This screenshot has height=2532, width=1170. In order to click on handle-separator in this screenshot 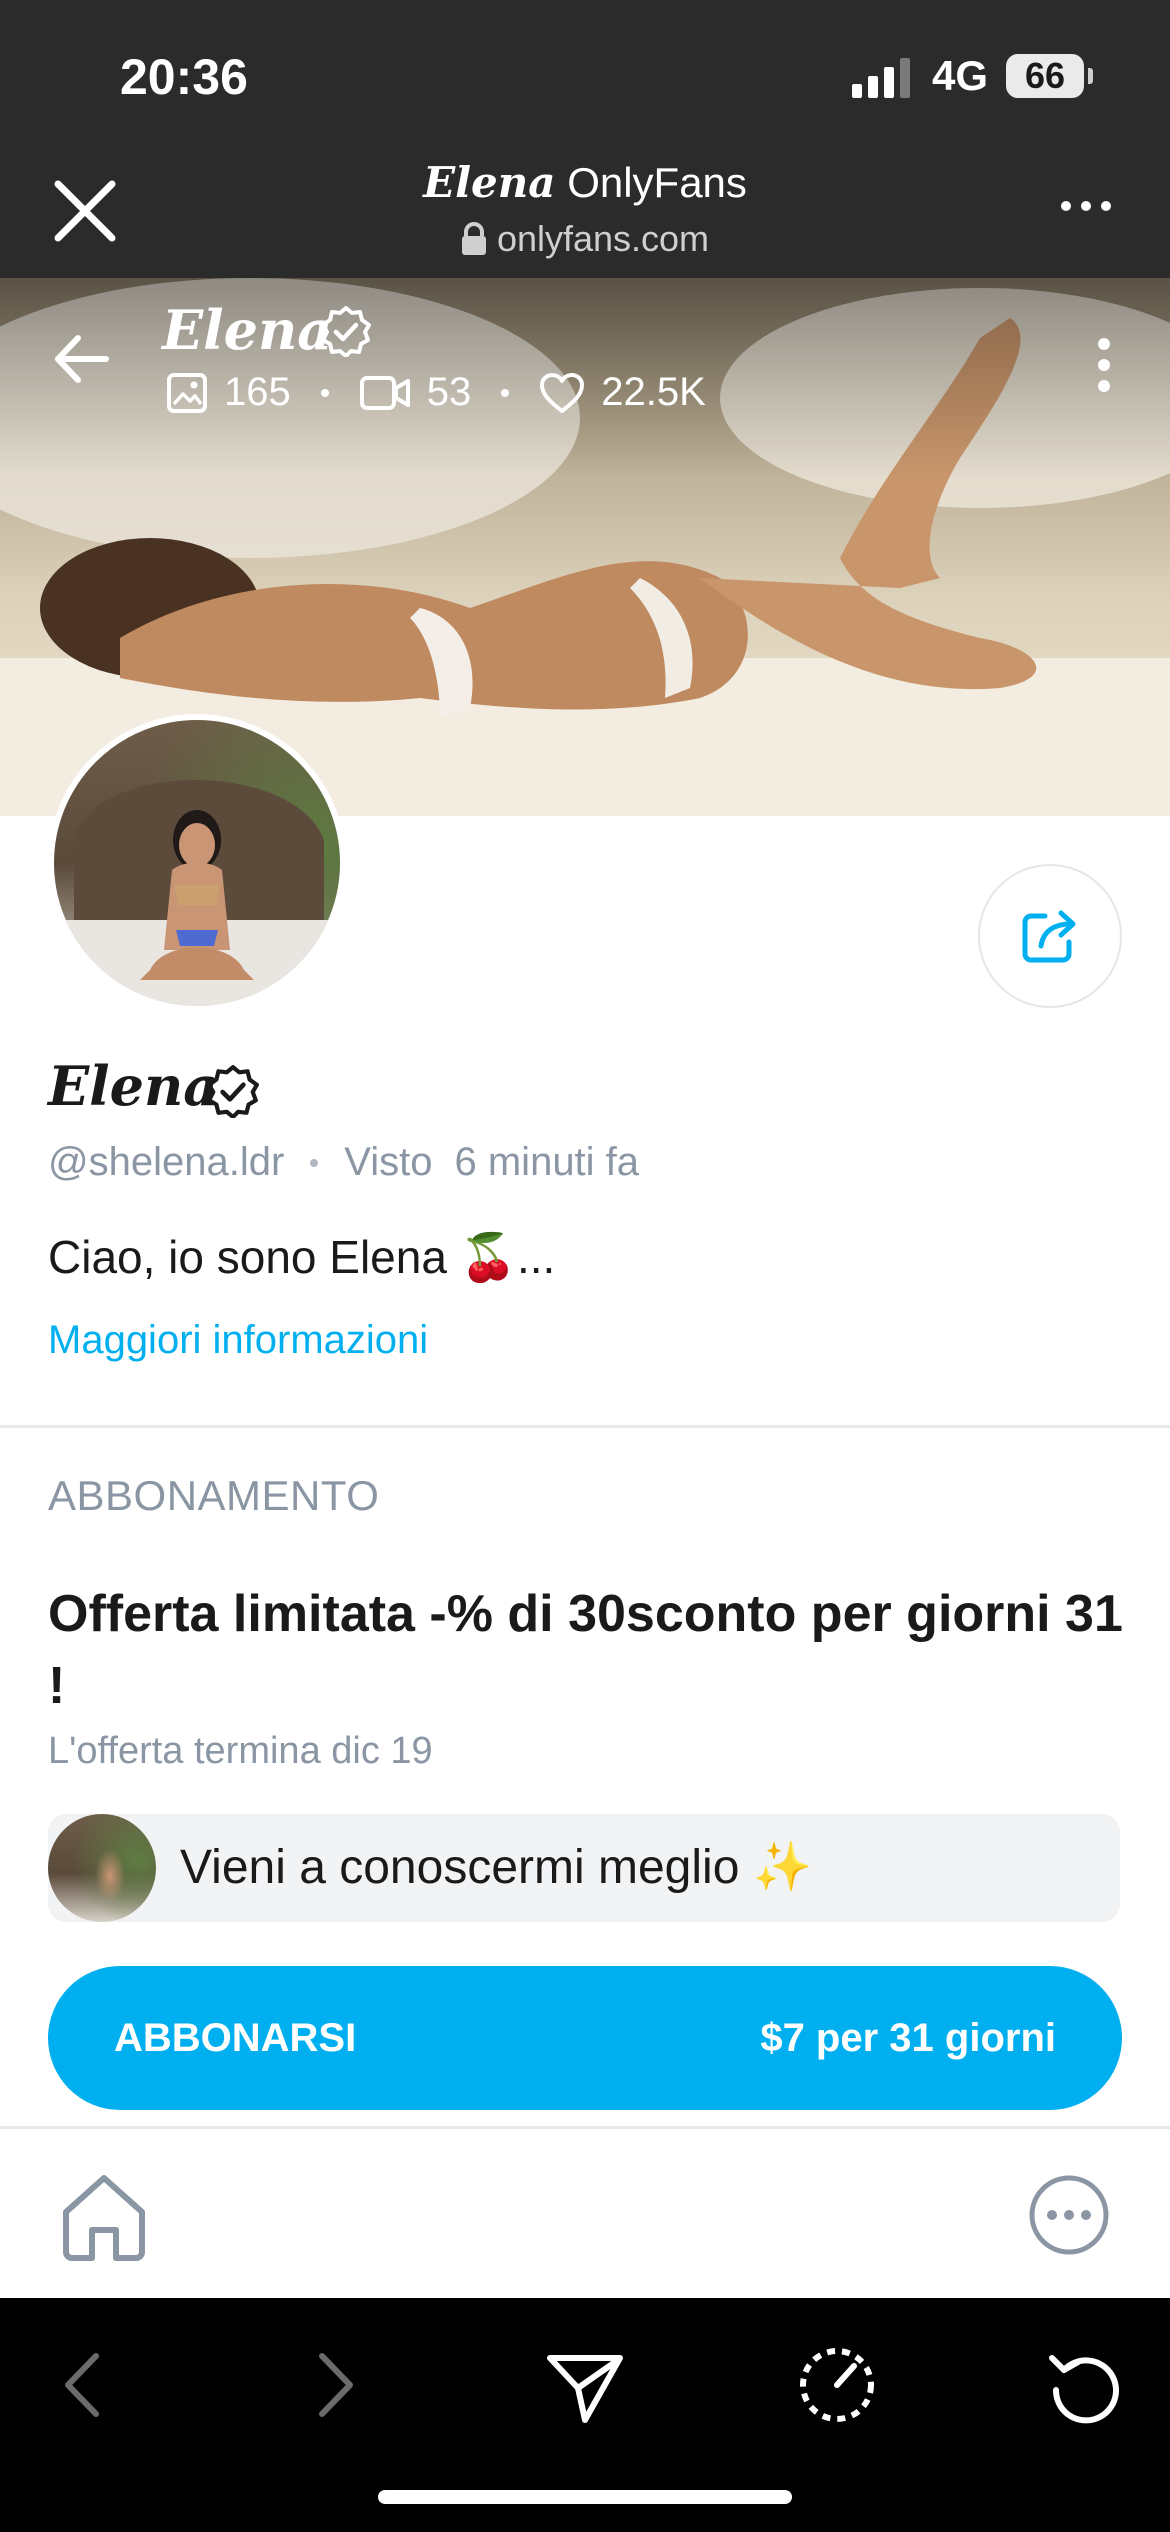, I will do `click(314, 1162)`.